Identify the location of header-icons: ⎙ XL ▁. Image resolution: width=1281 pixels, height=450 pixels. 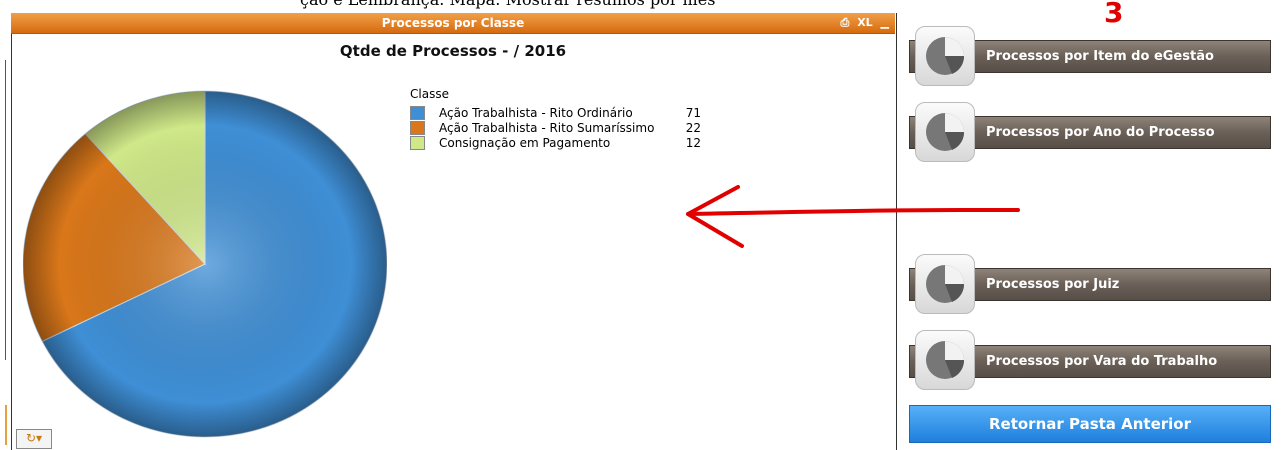
(863, 23).